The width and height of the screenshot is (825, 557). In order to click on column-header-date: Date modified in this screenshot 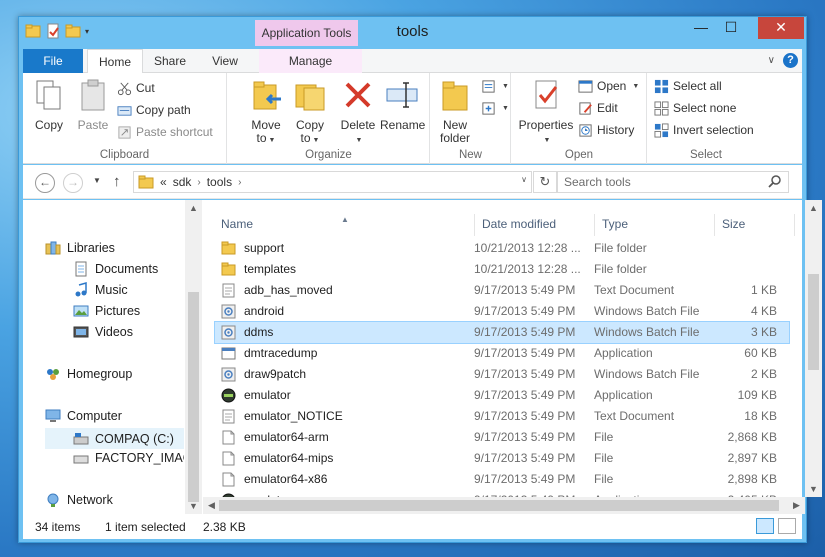, I will do `click(519, 224)`.